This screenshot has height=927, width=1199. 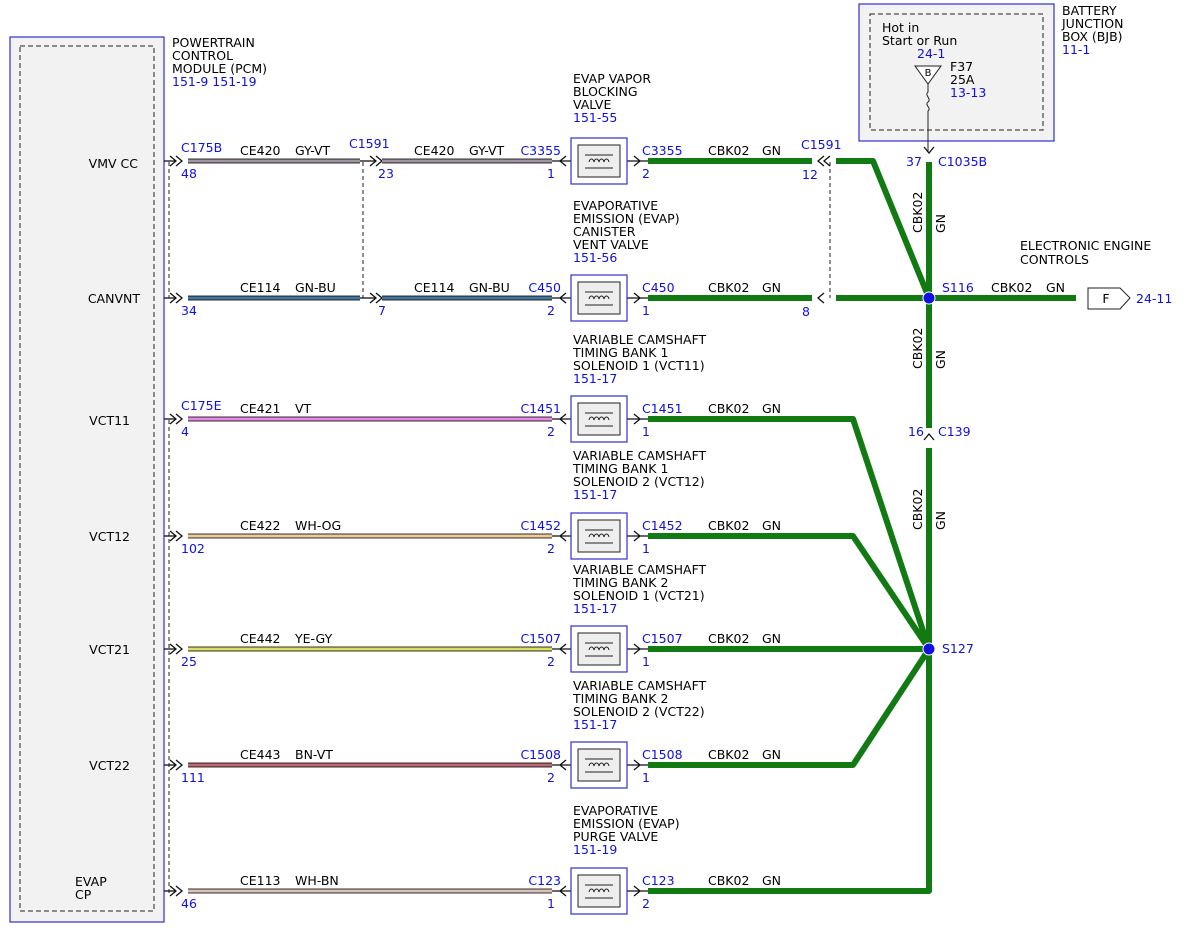 What do you see at coordinates (595, 117) in the screenshot?
I see `component-ref-r1: 151-55` at bounding box center [595, 117].